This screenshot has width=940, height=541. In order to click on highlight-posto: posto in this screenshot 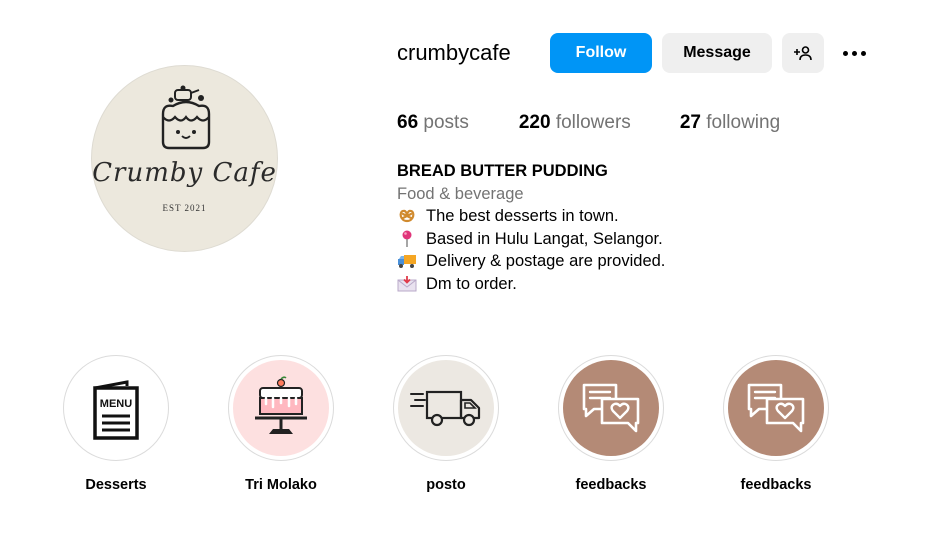, I will do `click(446, 424)`.